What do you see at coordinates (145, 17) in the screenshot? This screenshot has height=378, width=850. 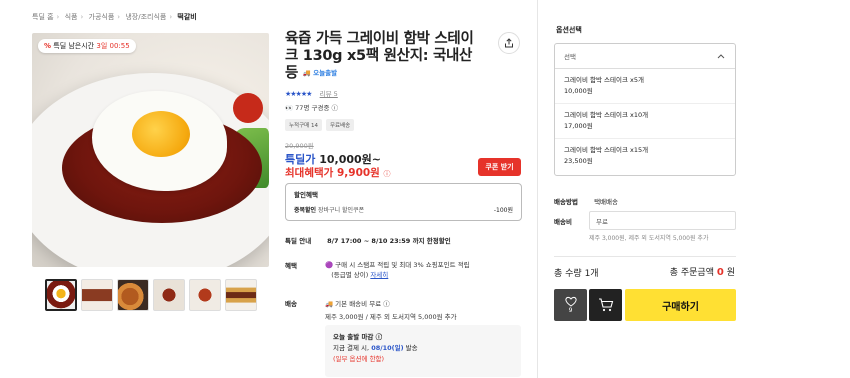 I see `breadcrumb-item: 냉장/조리식품` at bounding box center [145, 17].